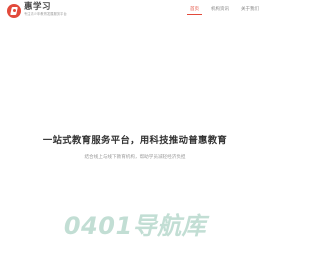  What do you see at coordinates (38, 7) in the screenshot?
I see `brand-name: 惠学习` at bounding box center [38, 7].